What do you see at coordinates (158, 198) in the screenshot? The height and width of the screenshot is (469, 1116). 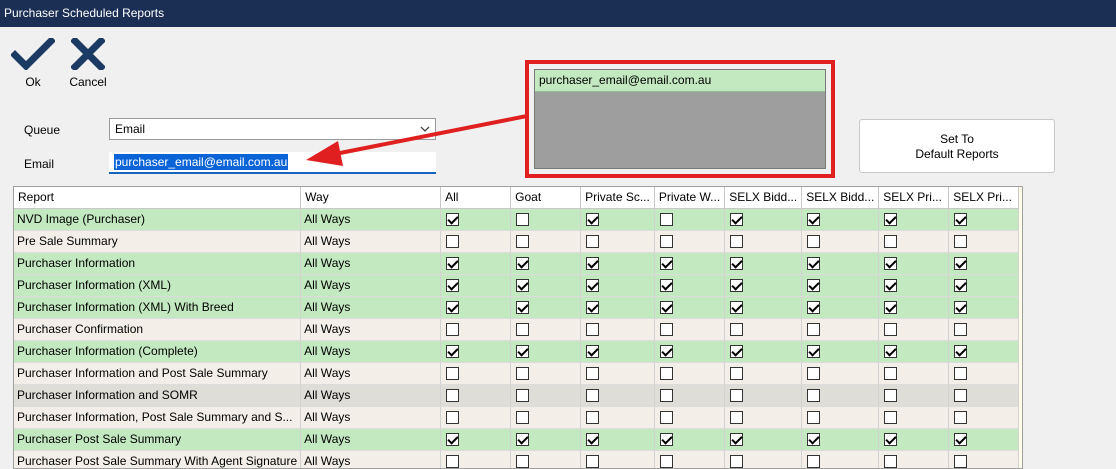 I see `column-header: Report` at bounding box center [158, 198].